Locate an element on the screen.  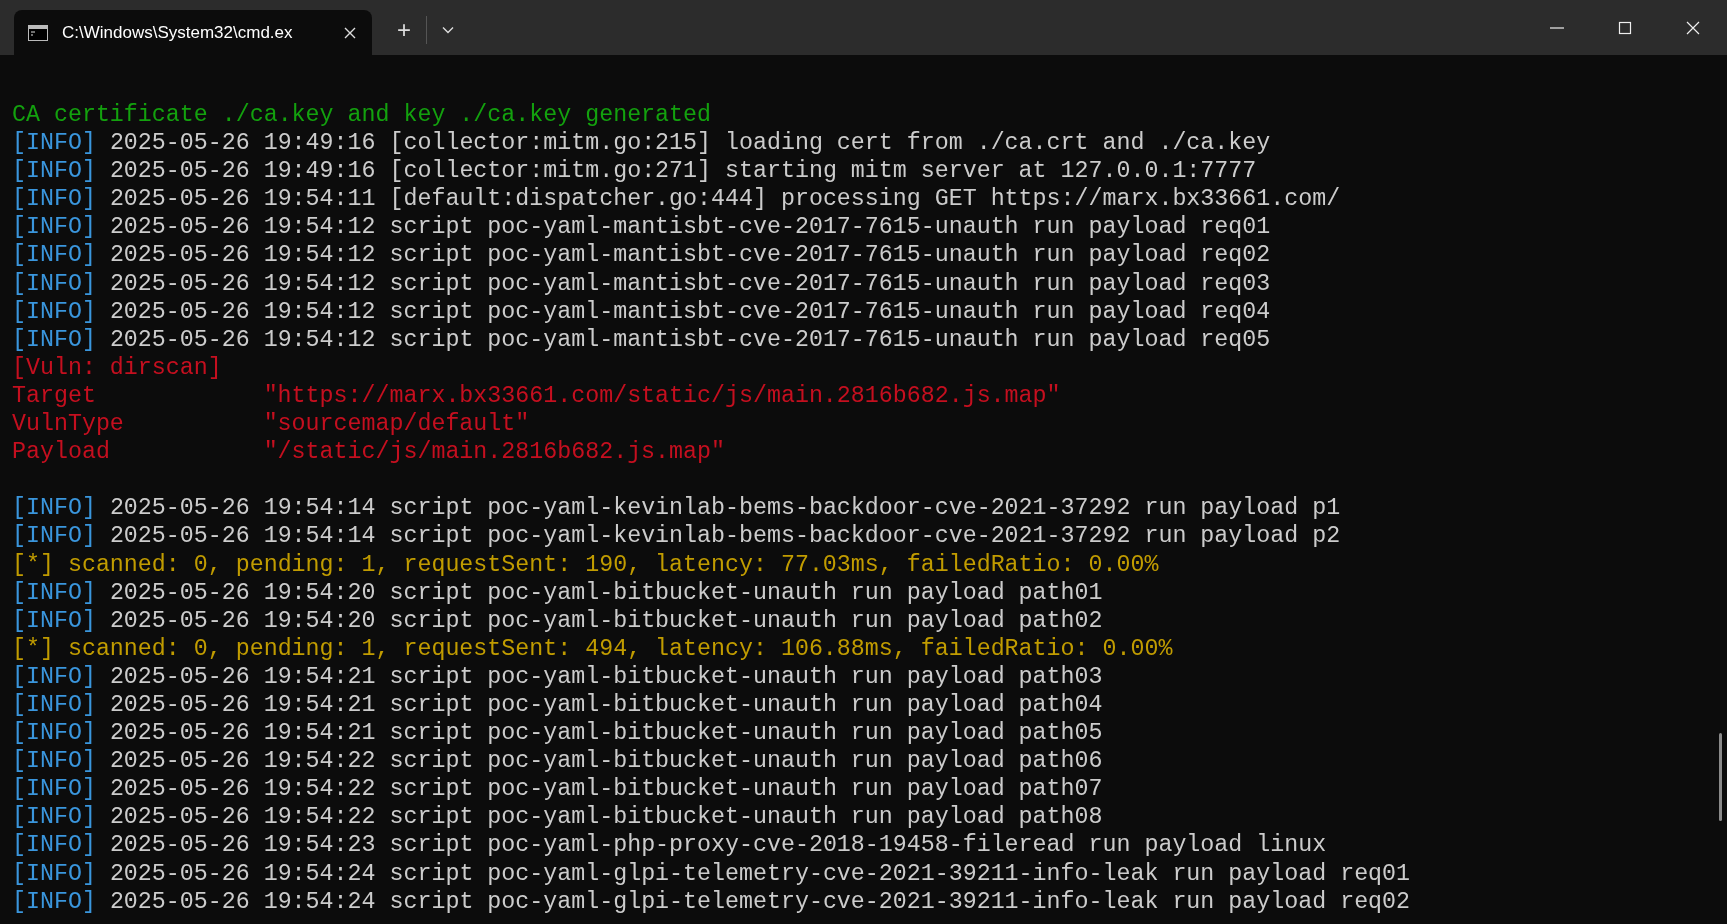
tab-title: C:\Windows\System32\cmd.ex is located at coordinates (178, 32).